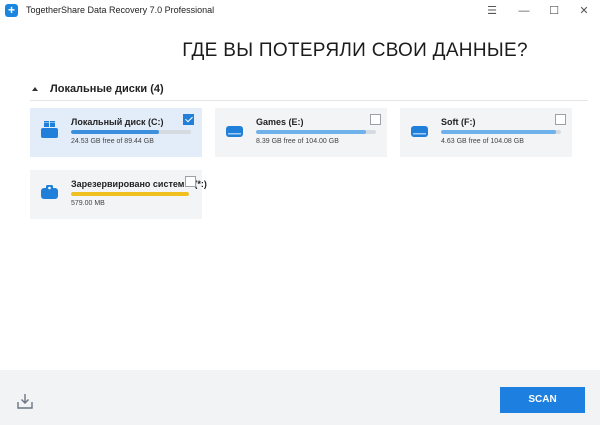  What do you see at coordinates (554, 11) in the screenshot?
I see `maximize-button: ☐` at bounding box center [554, 11].